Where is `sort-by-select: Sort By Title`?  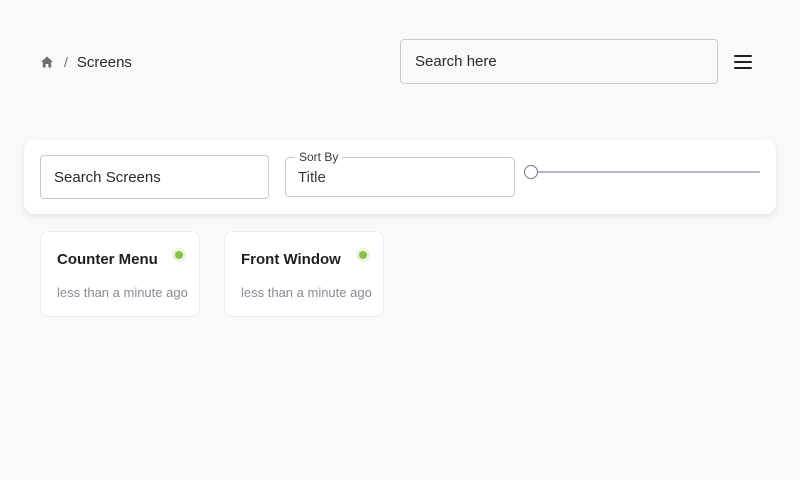 sort-by-select: Sort By Title is located at coordinates (400, 173).